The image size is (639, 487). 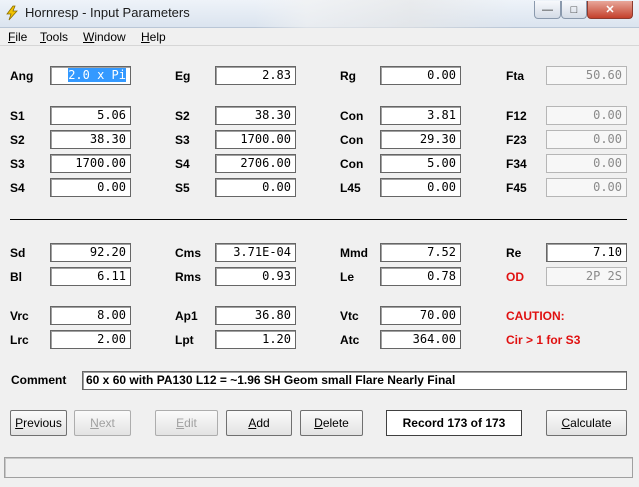 I want to click on close-icon: ✕, so click(x=610, y=10).